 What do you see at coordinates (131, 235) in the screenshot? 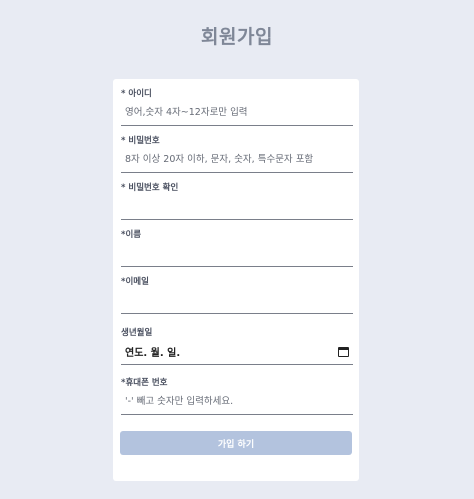
I see `name-label: *이름` at bounding box center [131, 235].